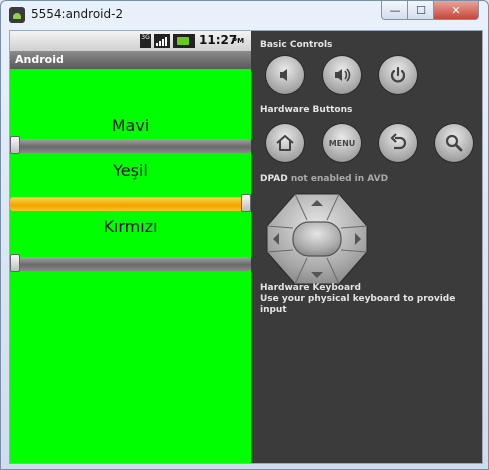 This screenshot has height=470, width=489. What do you see at coordinates (456, 10) in the screenshot?
I see `close-button: ✕` at bounding box center [456, 10].